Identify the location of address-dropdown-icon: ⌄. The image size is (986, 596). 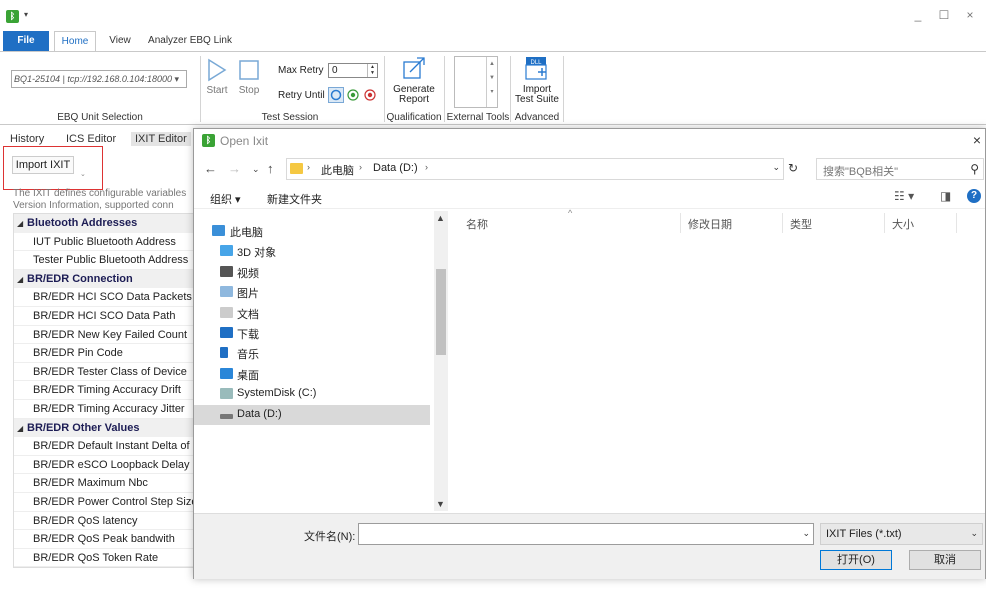
(776, 167).